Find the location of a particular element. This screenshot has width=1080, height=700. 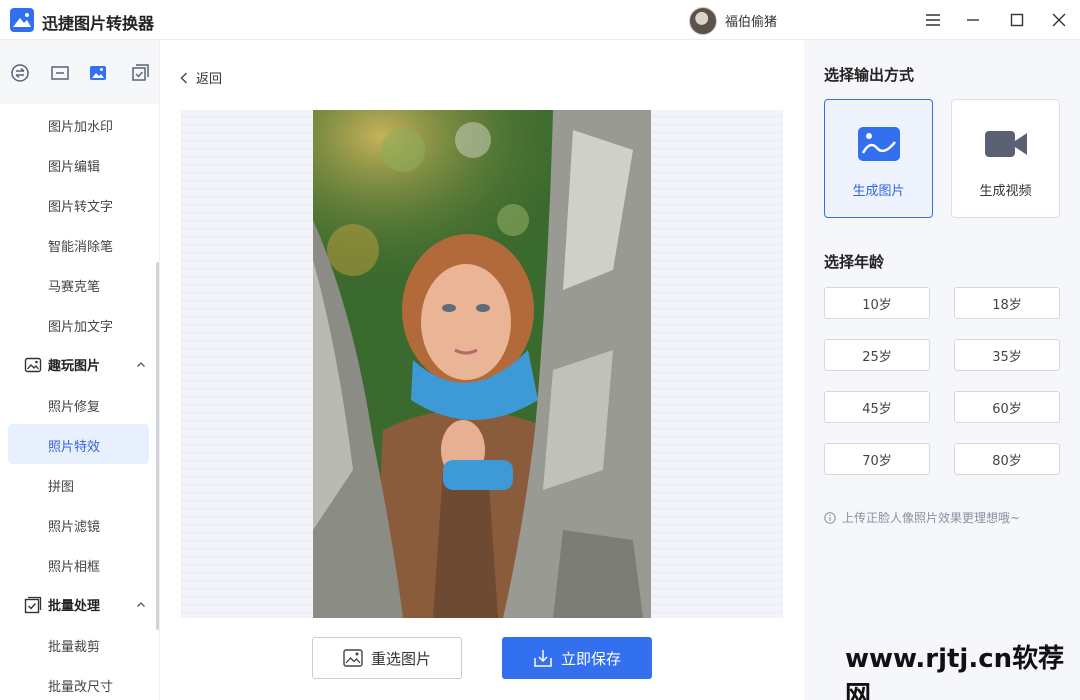

chevron-left-icon is located at coordinates (183, 77).